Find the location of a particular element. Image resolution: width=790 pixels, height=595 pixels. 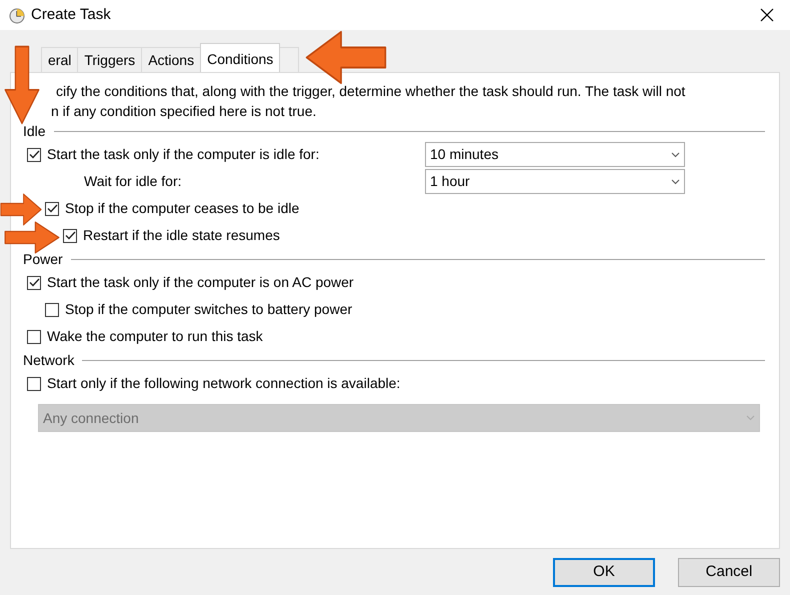

tab: Conditions is located at coordinates (240, 57).